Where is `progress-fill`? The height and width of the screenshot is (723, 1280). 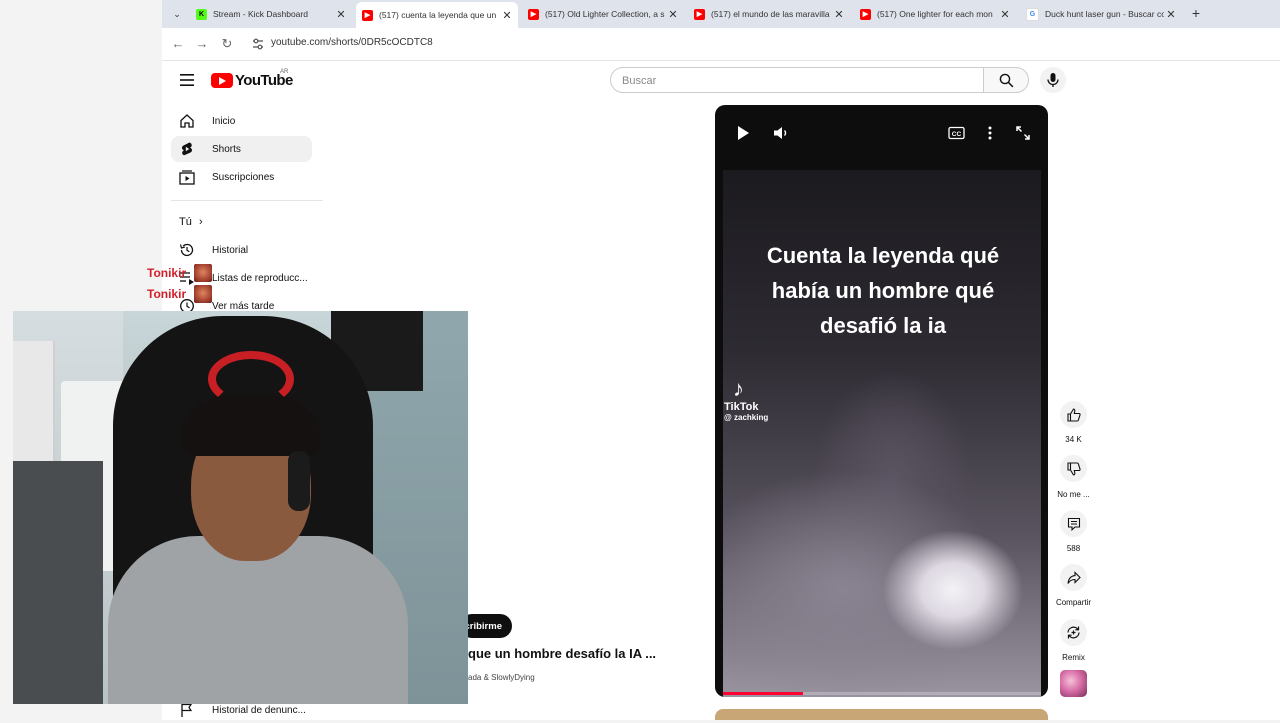 progress-fill is located at coordinates (763, 693).